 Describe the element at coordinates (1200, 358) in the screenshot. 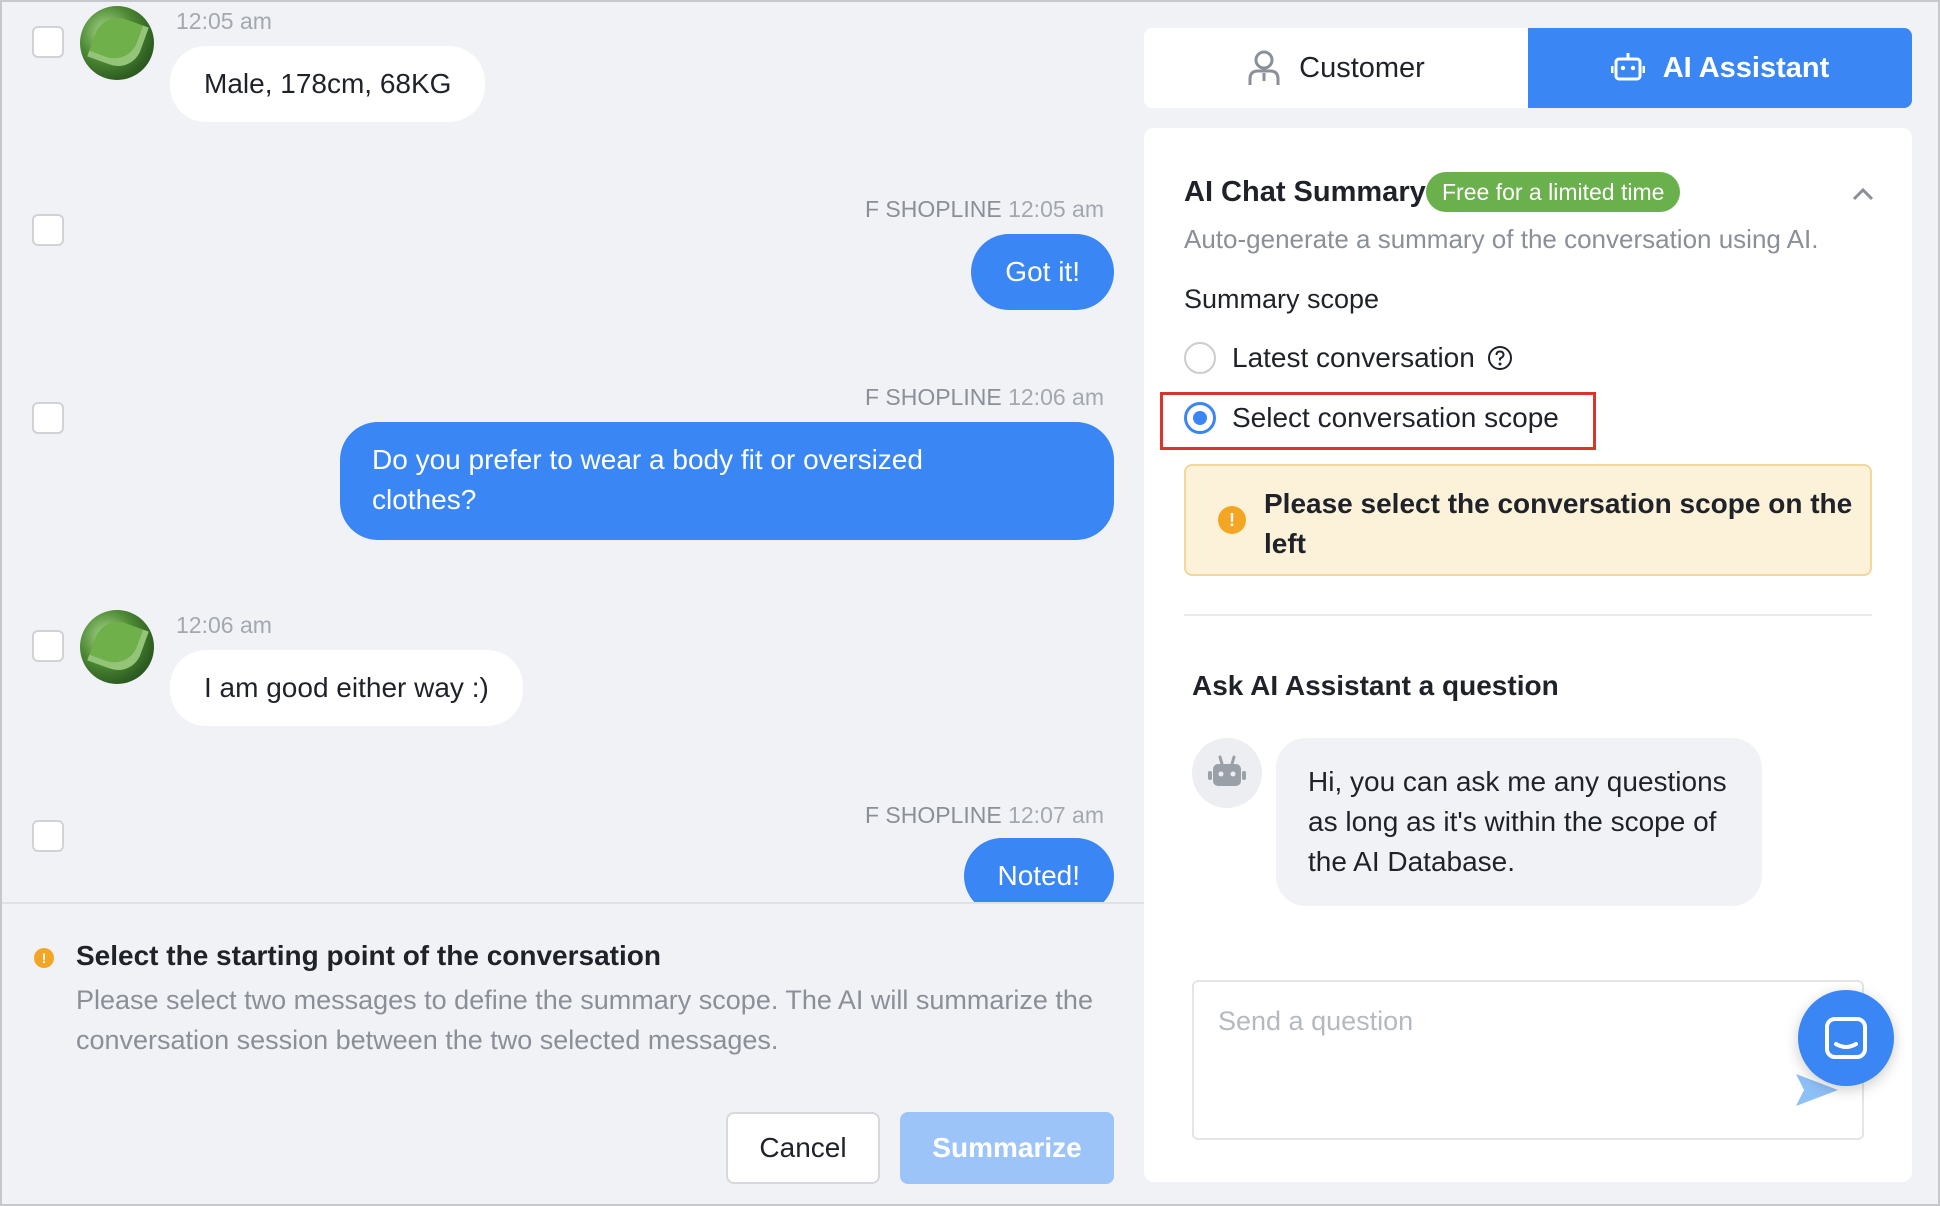

I see `radio-button` at that location.